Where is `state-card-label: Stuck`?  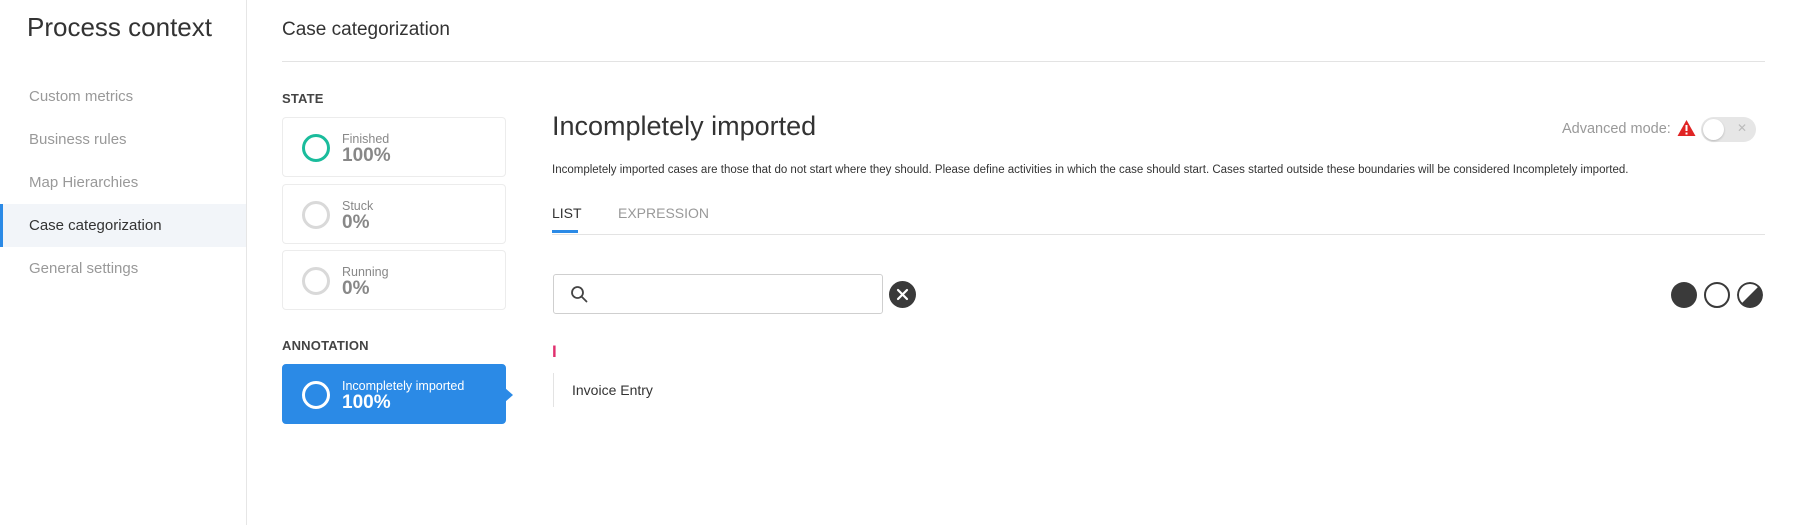 state-card-label: Stuck is located at coordinates (358, 206).